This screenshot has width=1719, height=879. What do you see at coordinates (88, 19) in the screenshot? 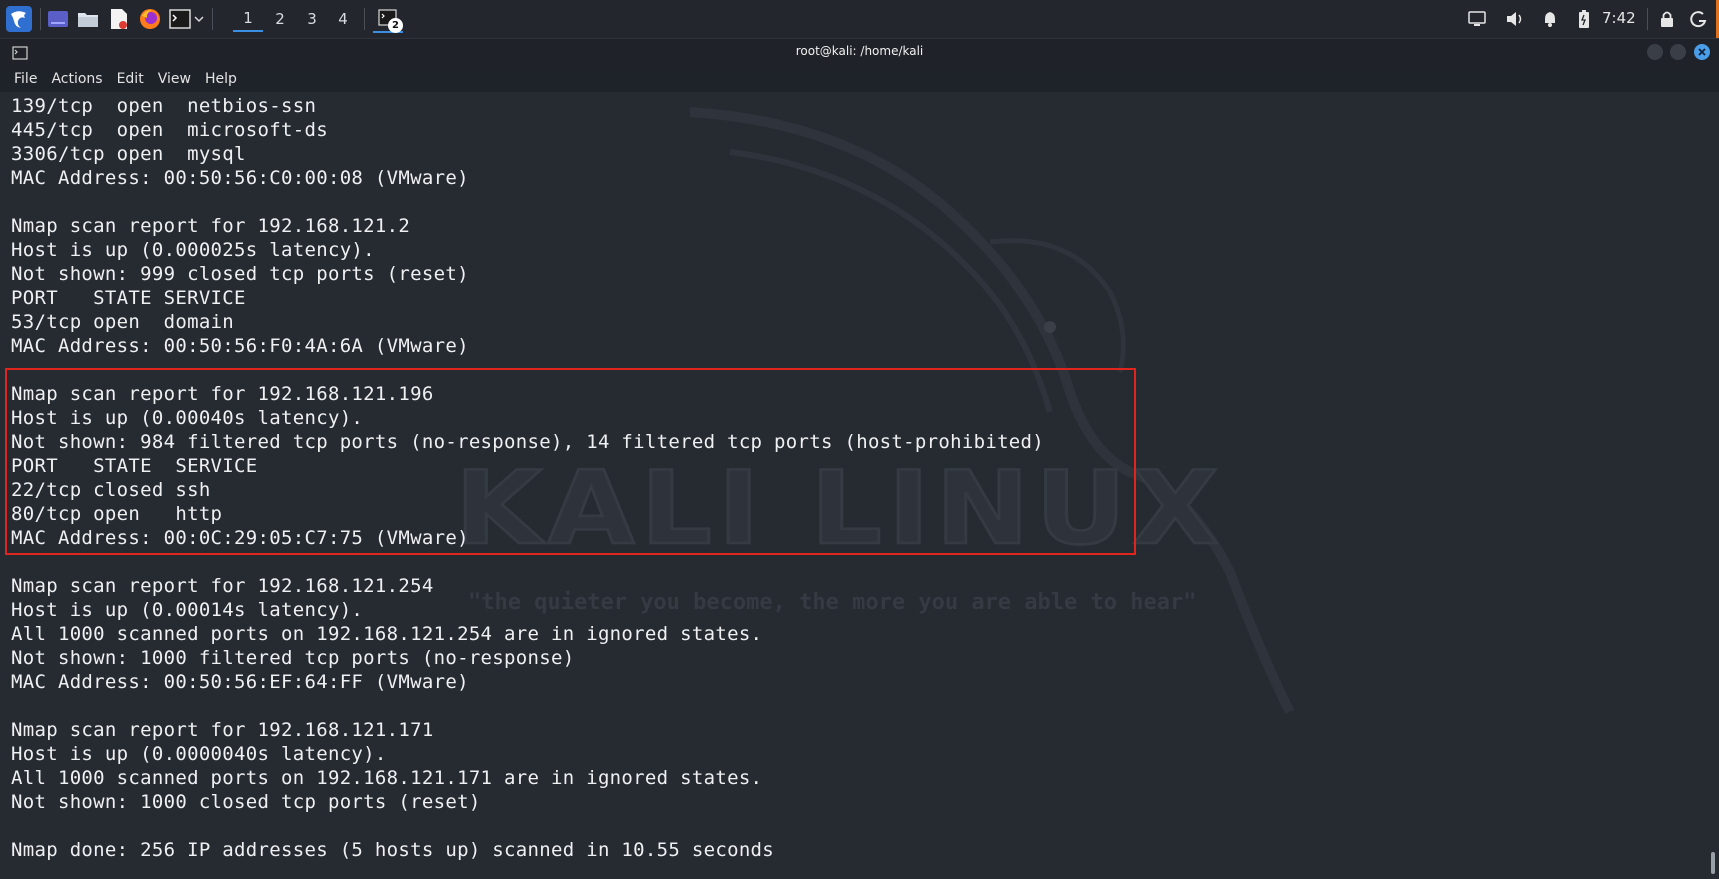
I see `file-manager-icon` at bounding box center [88, 19].